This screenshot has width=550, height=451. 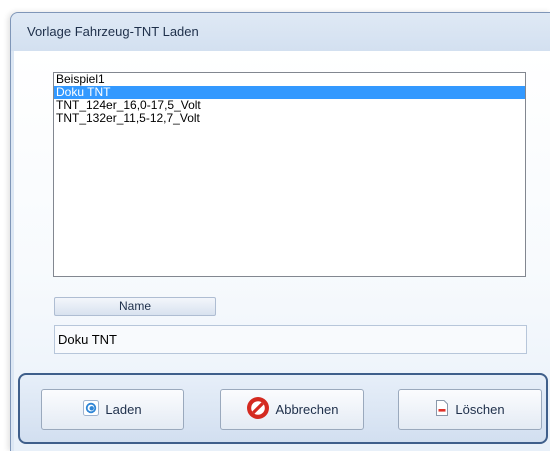 I want to click on delete-button: Löschen, so click(x=470, y=409).